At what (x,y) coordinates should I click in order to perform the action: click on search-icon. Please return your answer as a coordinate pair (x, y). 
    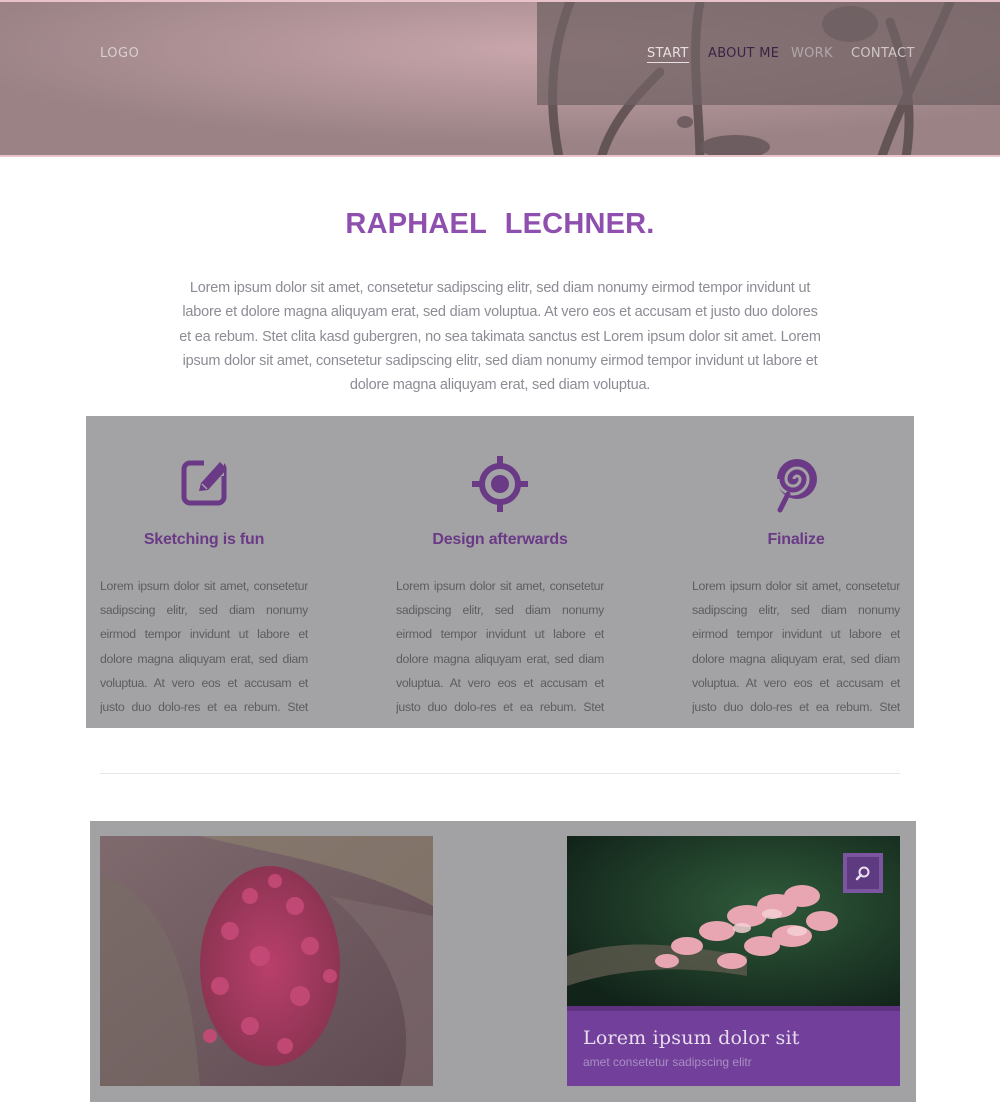
    Looking at the image, I should click on (862, 873).